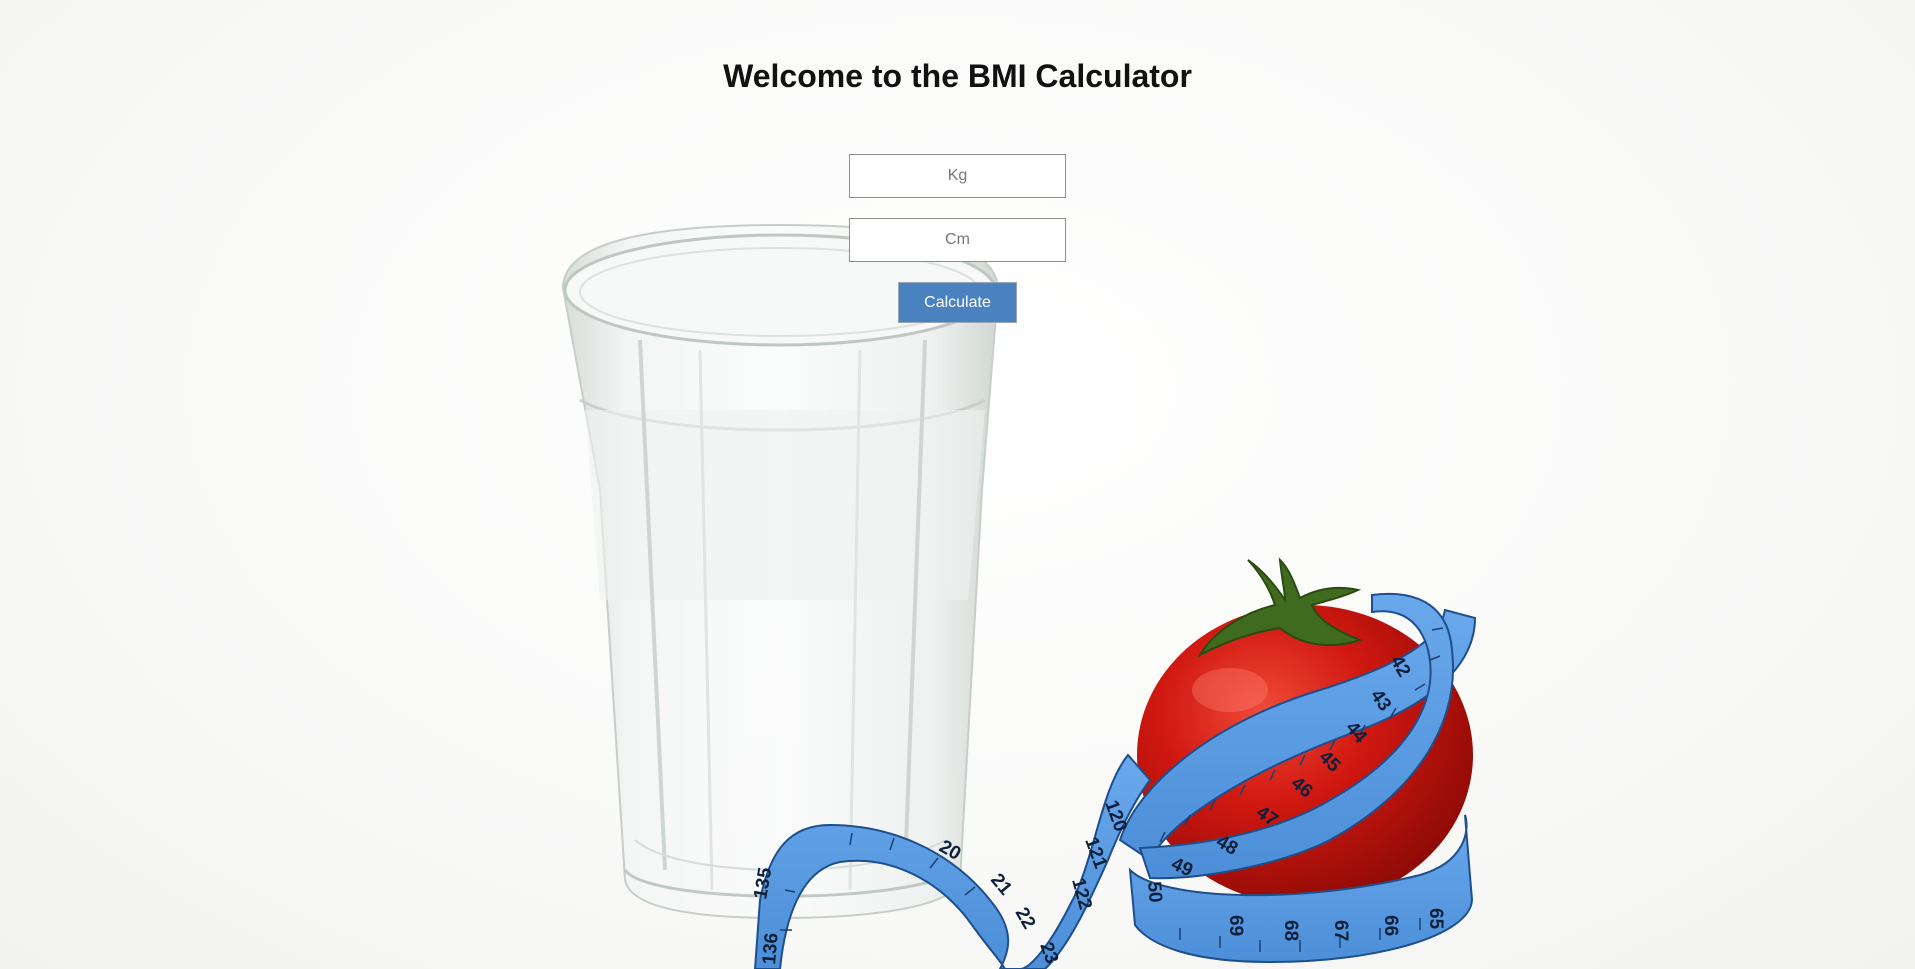  Describe the element at coordinates (957, 302) in the screenshot. I see `calculate-button: Calculate` at that location.